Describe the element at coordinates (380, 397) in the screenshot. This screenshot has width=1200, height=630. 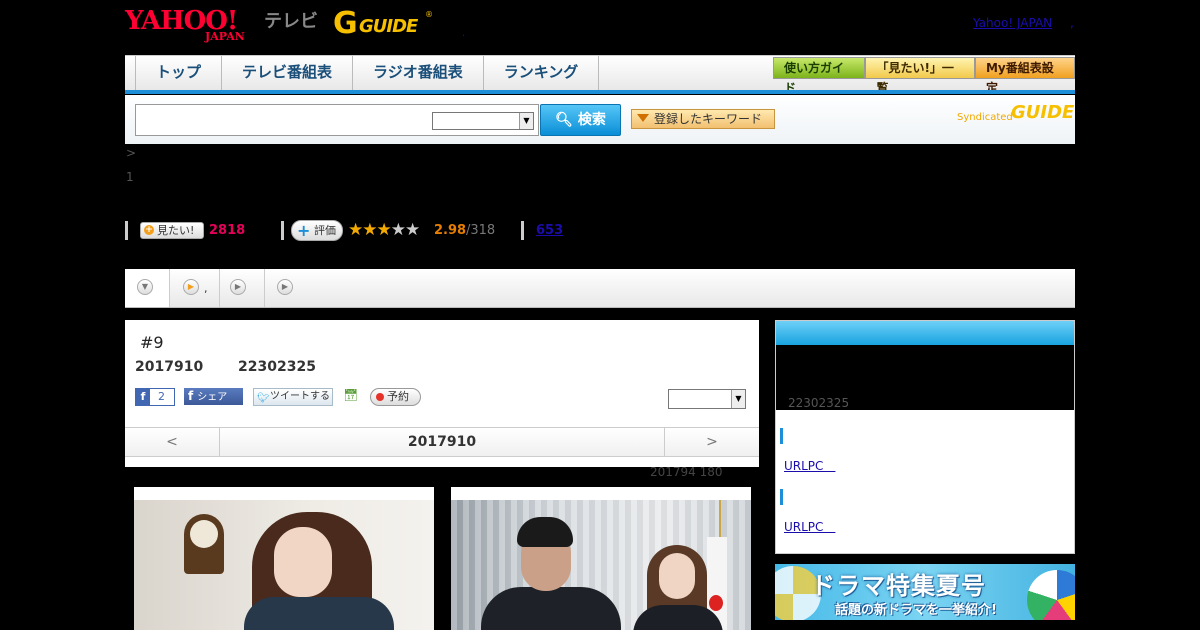
I see `record-dot-icon` at that location.